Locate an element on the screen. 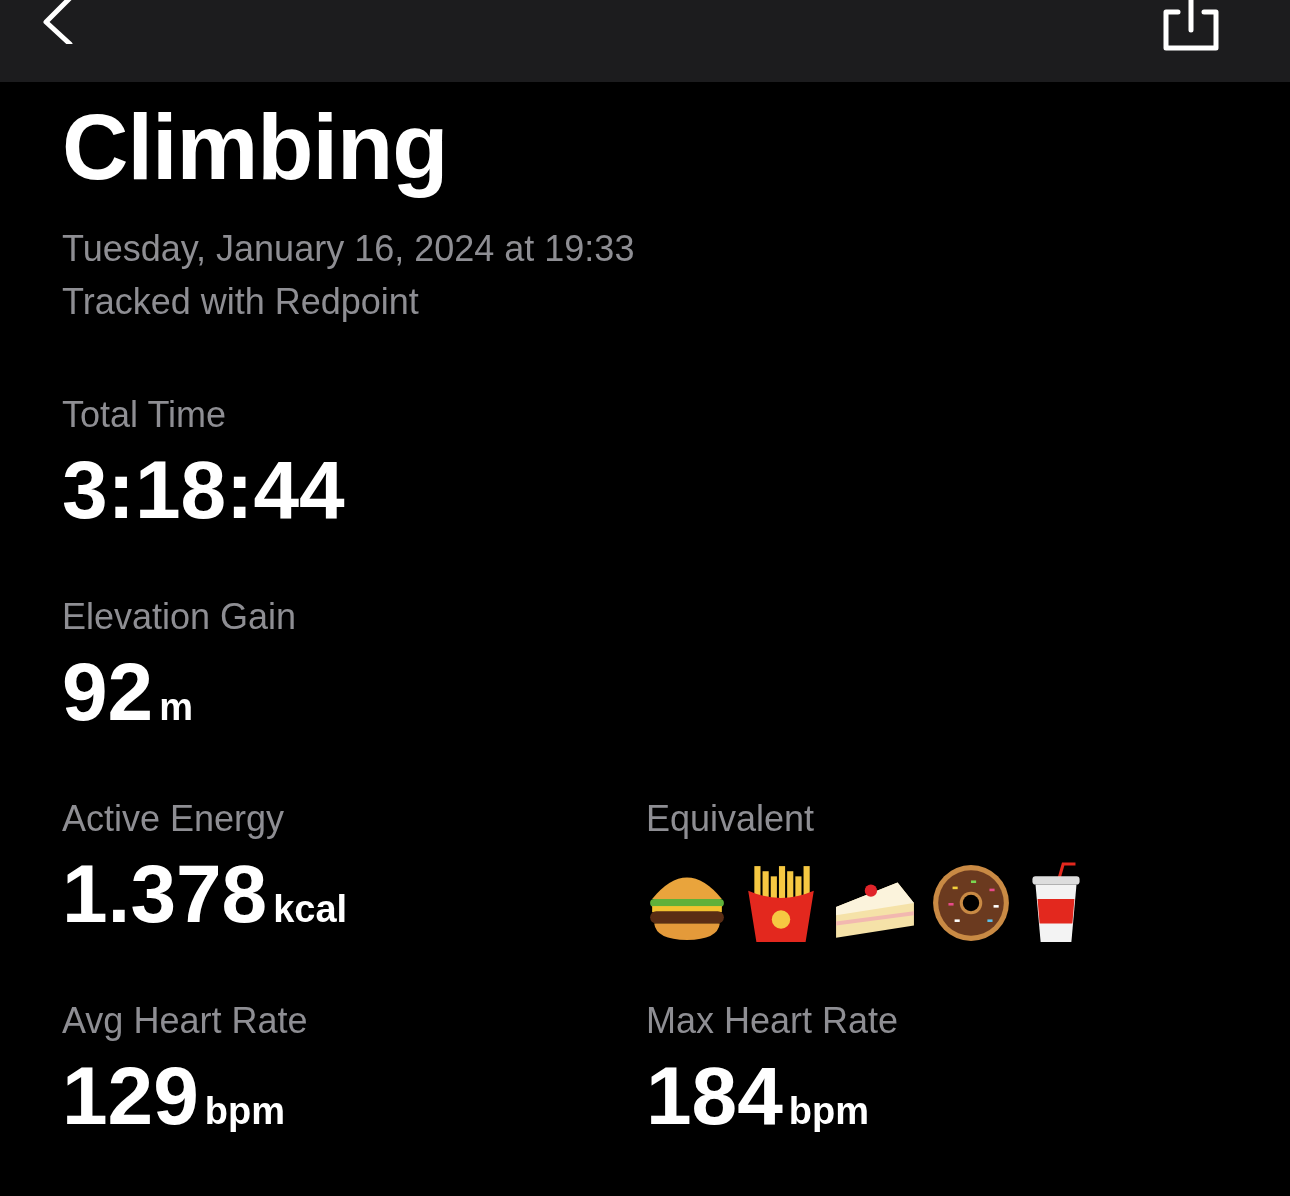 Image resolution: width=1290 pixels, height=1196 pixels. workout-title: Climbing is located at coordinates (255, 147).